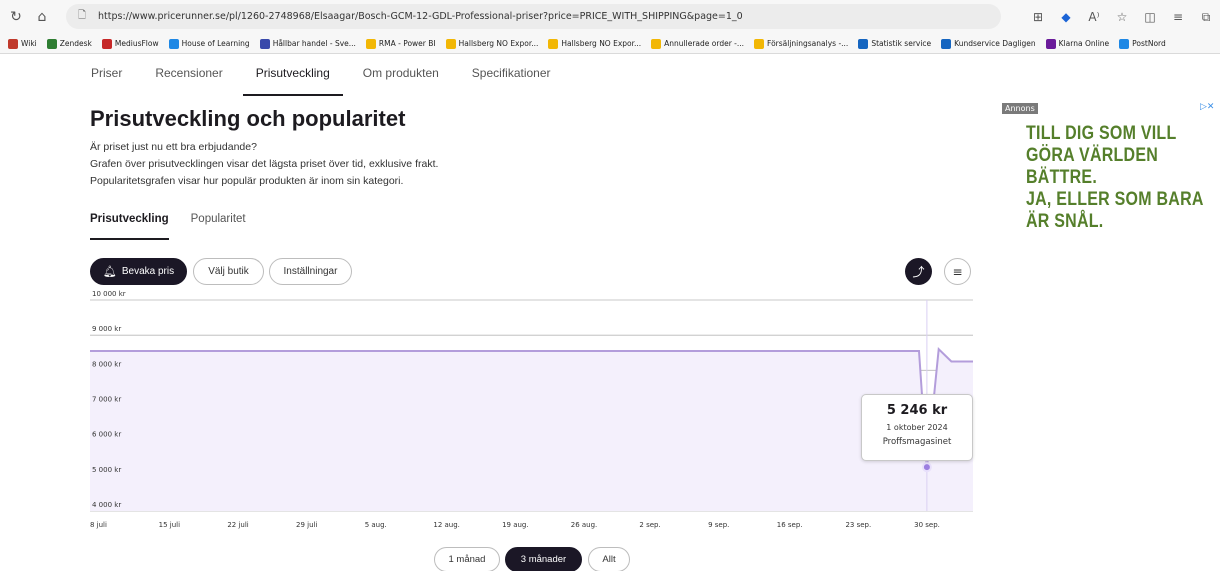 Image resolution: width=1220 pixels, height=571 pixels. What do you see at coordinates (917, 410) in the screenshot?
I see `tooltip-price: 5 246 kr` at bounding box center [917, 410].